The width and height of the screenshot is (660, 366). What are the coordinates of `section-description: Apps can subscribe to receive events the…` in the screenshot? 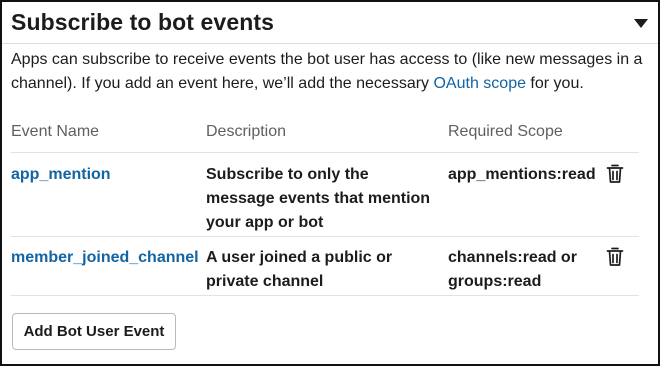 It's located at (331, 72).